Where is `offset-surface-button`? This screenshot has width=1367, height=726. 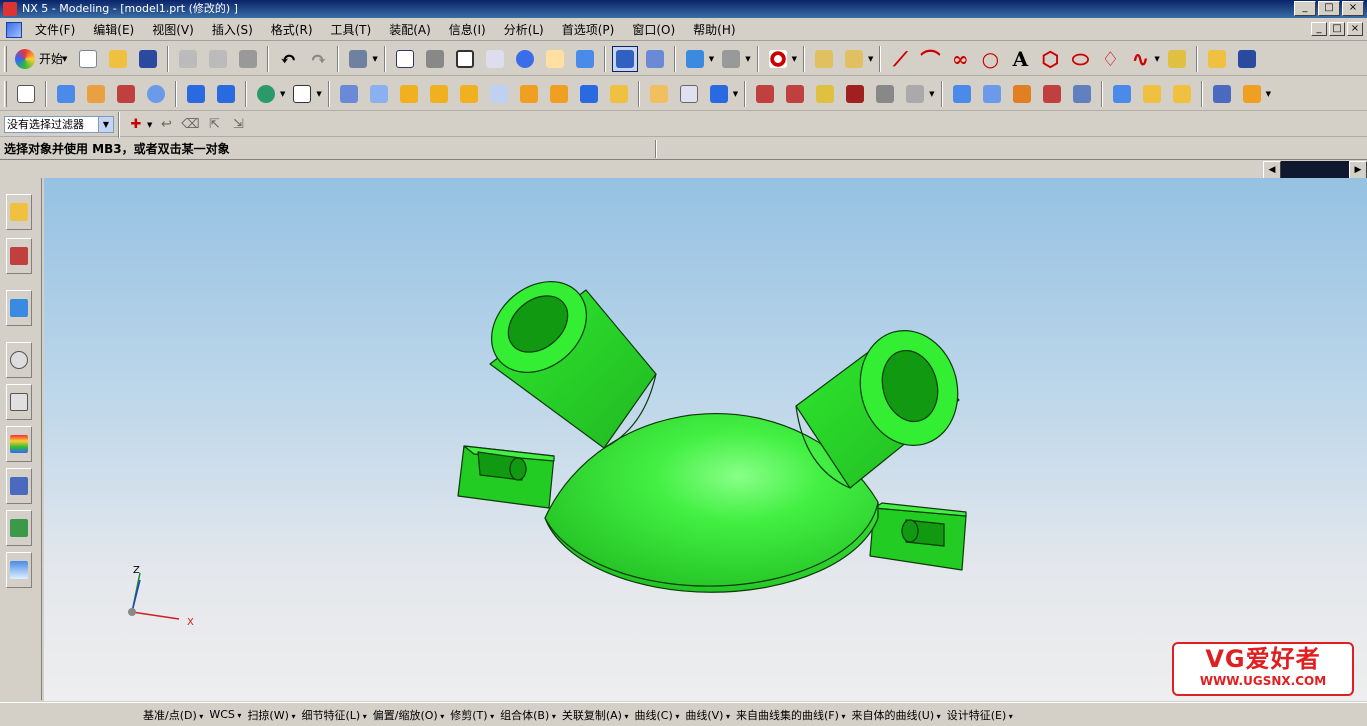 offset-surface-button is located at coordinates (1022, 94).